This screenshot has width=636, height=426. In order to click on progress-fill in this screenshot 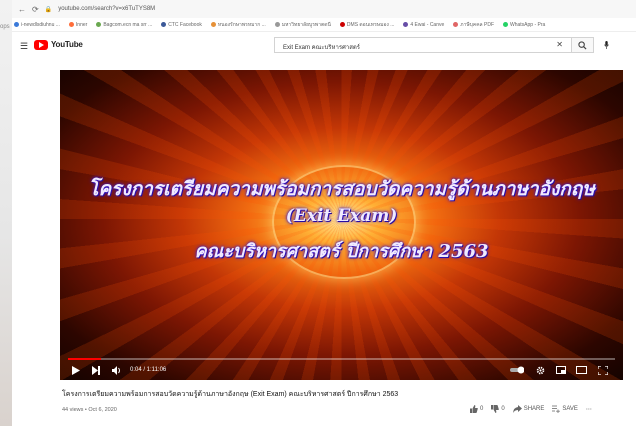, I will do `click(84, 359)`.